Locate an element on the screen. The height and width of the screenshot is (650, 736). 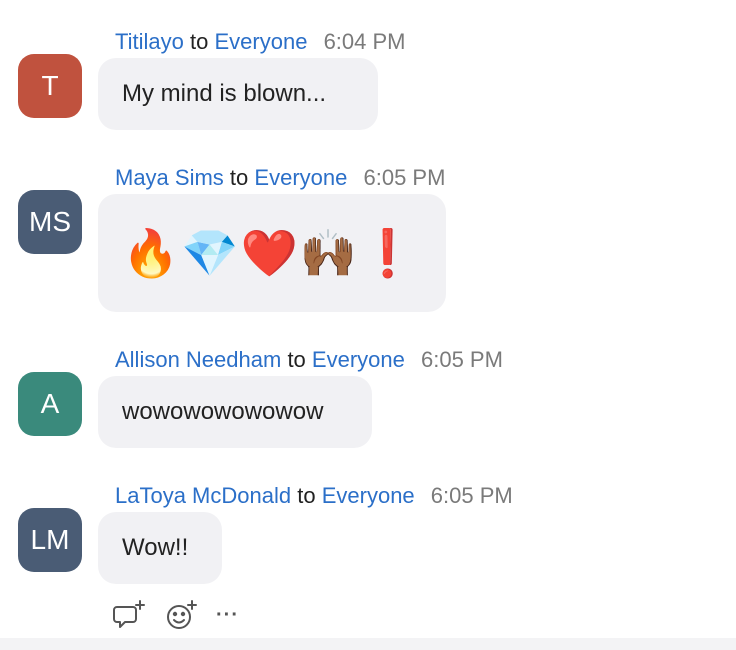
avatar-initials: LM is located at coordinates (50, 539).